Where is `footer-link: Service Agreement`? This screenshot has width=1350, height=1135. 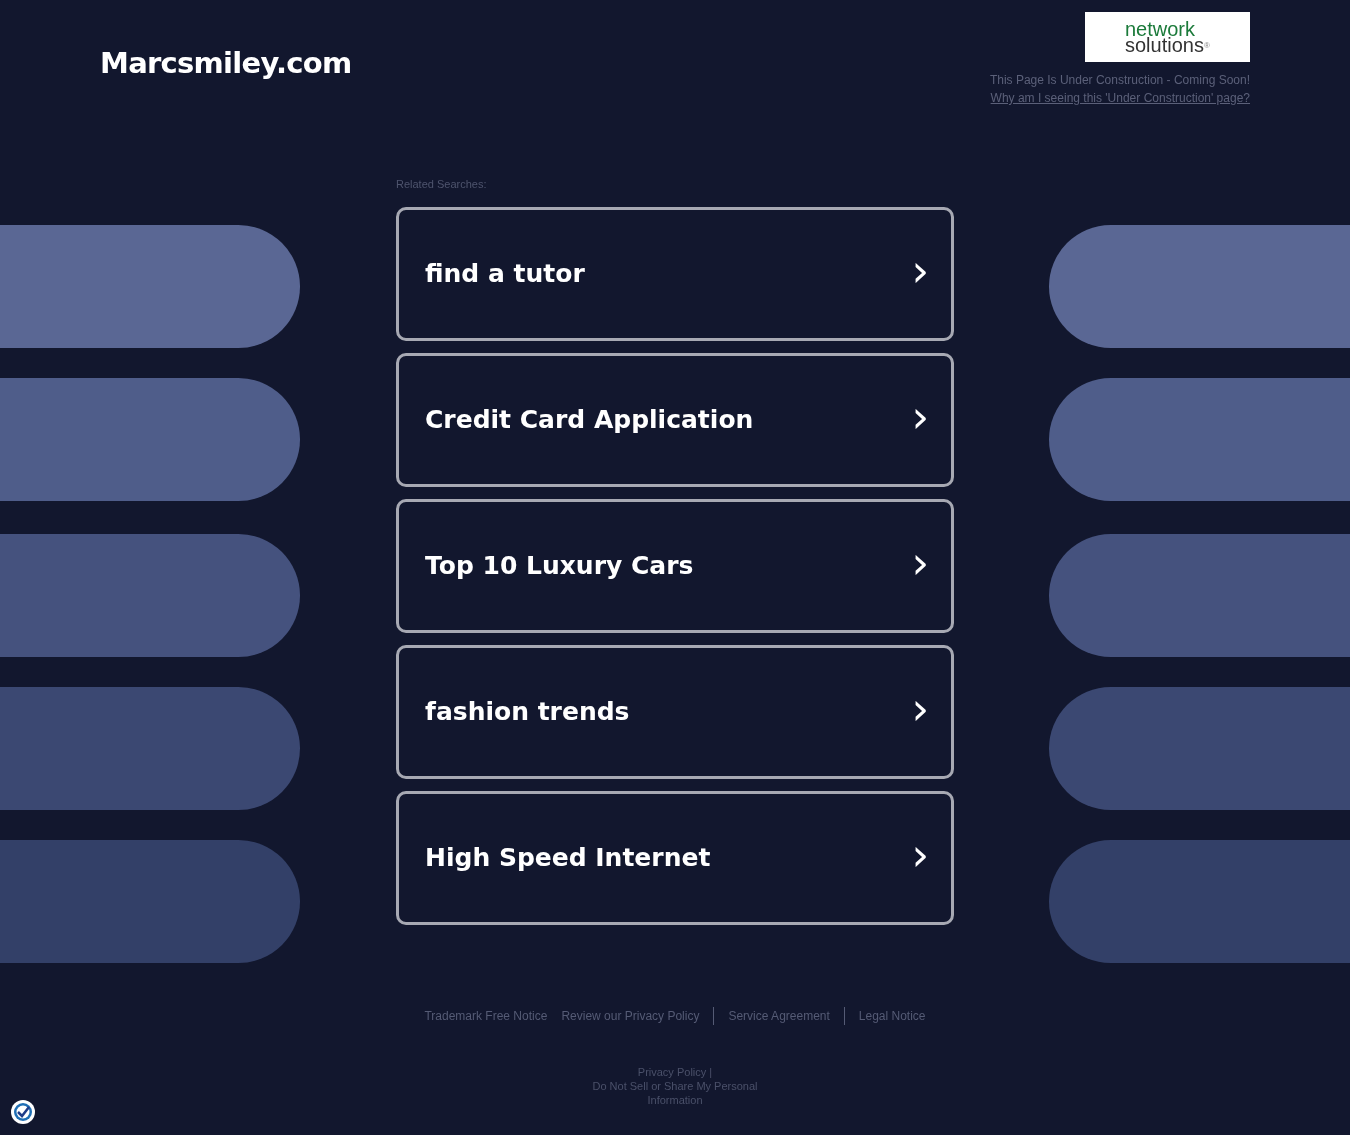 footer-link: Service Agreement is located at coordinates (779, 1015).